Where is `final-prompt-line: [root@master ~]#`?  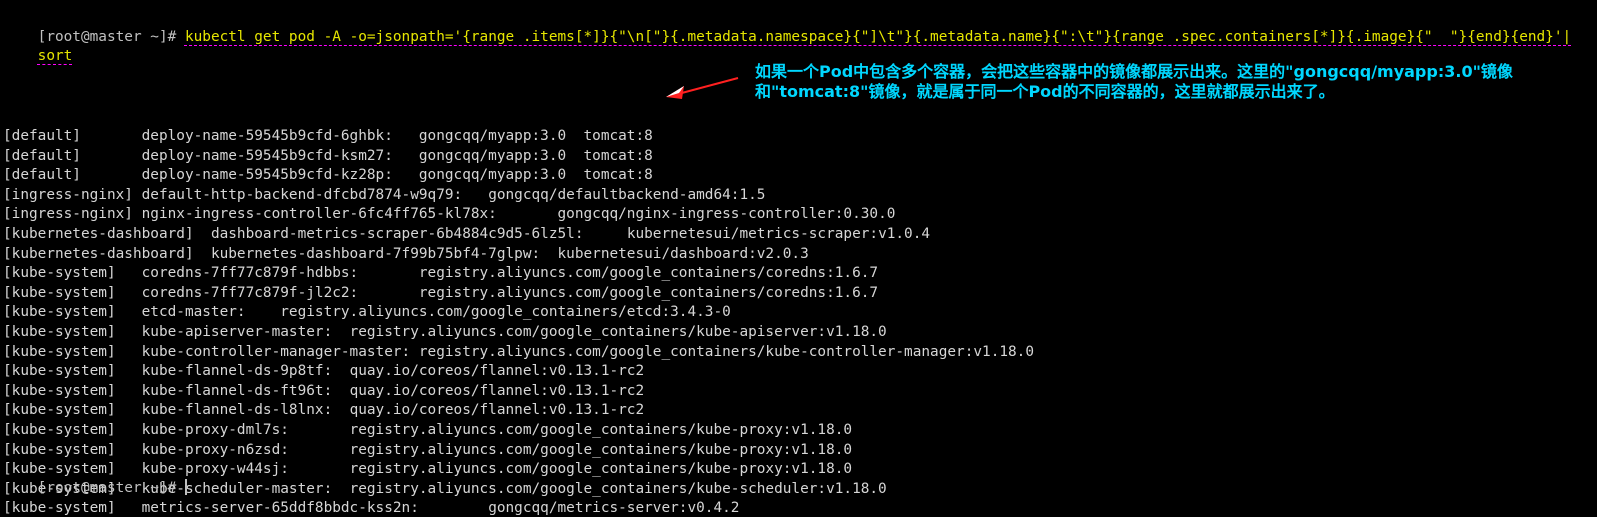 final-prompt-line: [root@master ~]# is located at coordinates (95, 478).